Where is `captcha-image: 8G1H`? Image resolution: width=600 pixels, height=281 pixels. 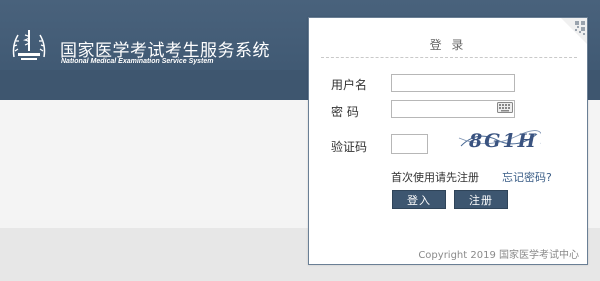
captcha-image: 8G1H is located at coordinates (499, 139).